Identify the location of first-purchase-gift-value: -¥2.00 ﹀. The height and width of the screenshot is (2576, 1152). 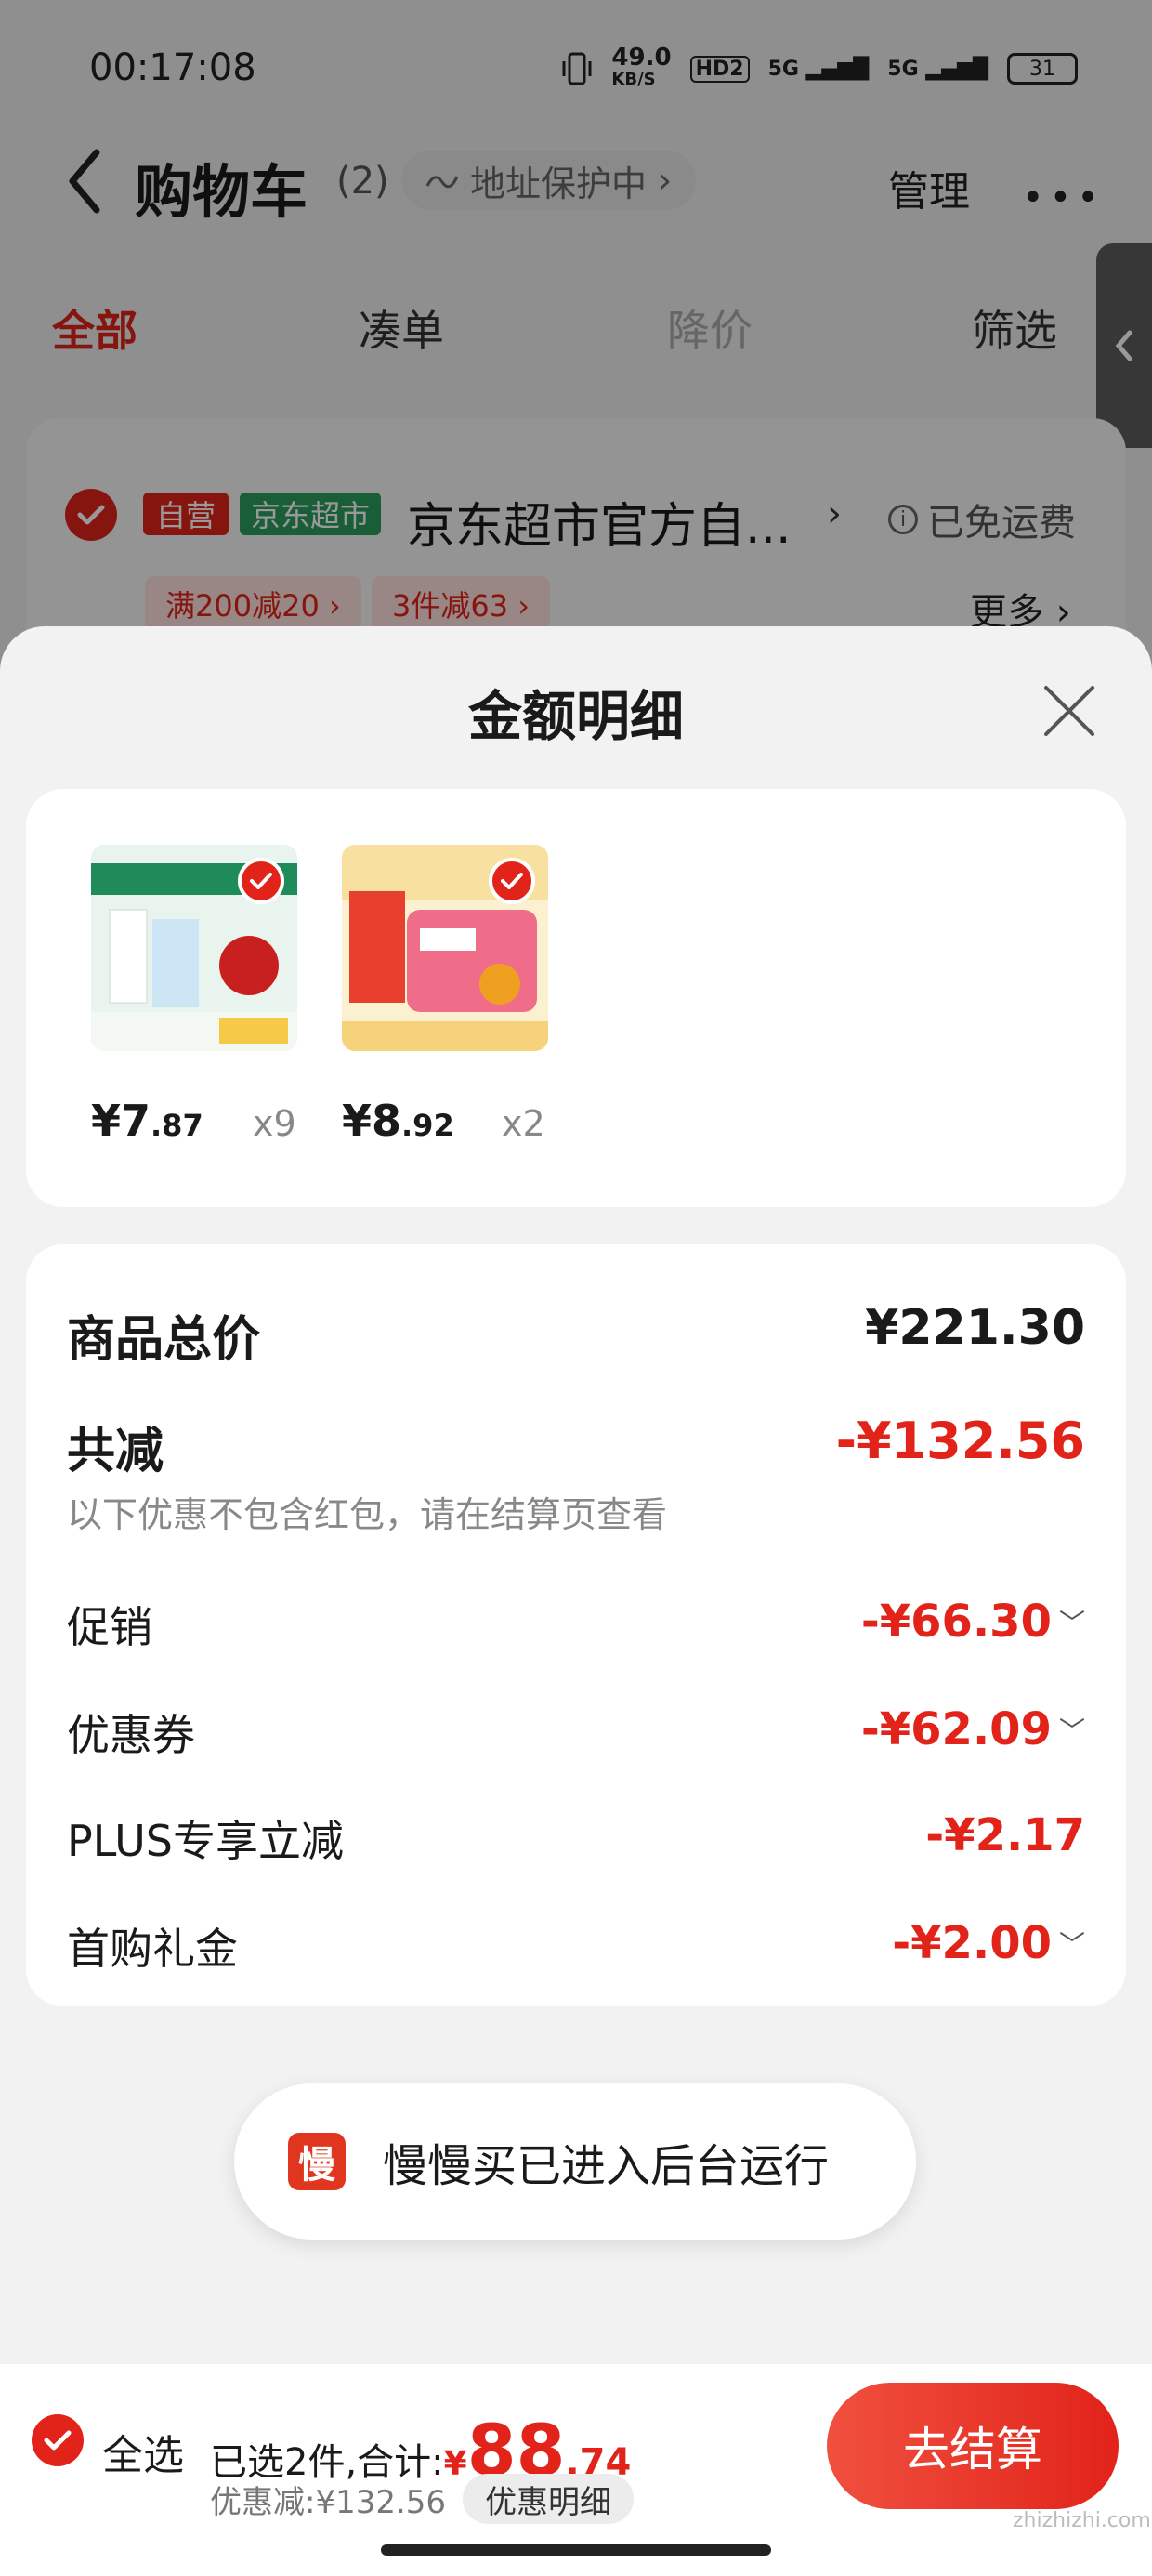
(988, 1943).